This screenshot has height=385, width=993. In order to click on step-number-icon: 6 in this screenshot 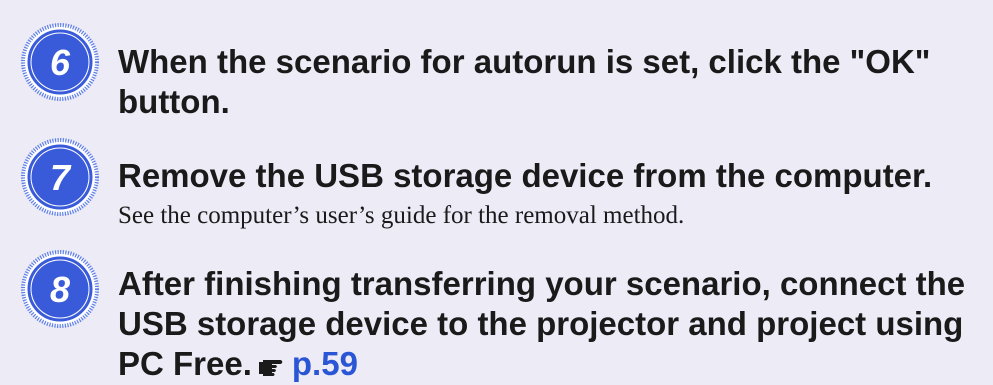, I will do `click(60, 62)`.